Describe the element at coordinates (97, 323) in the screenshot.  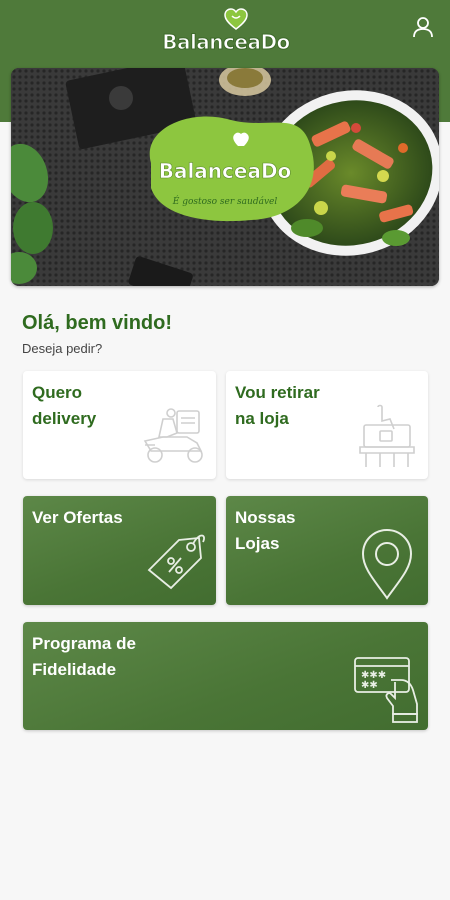
I see `greeting-title: Olá, bem vindo!` at that location.